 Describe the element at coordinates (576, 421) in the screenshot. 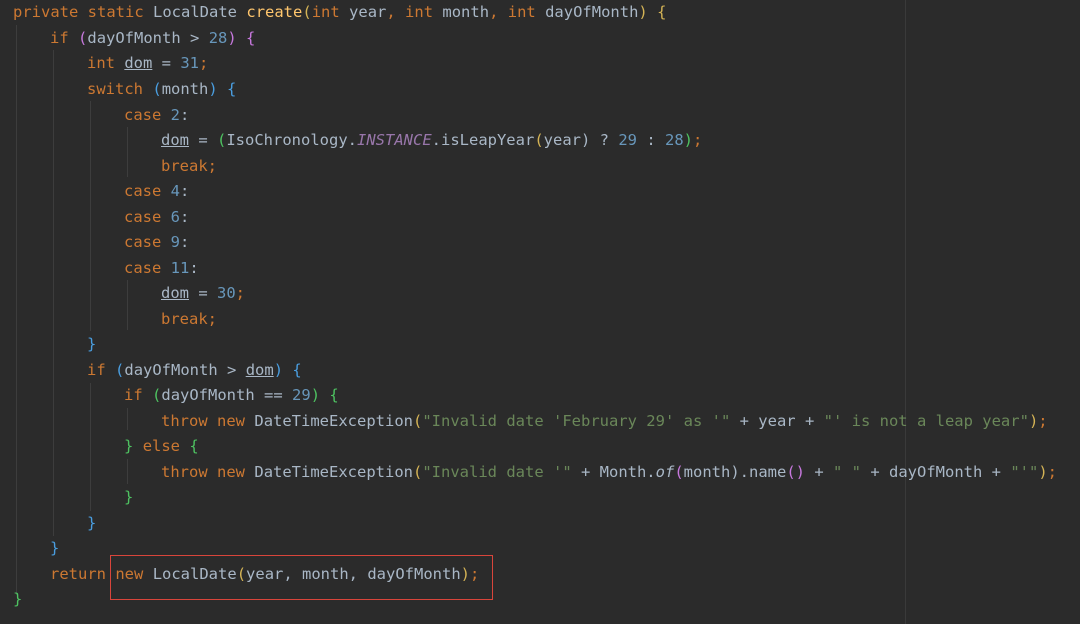

I see `string: "Invalid date 'February 29' as '"` at that location.